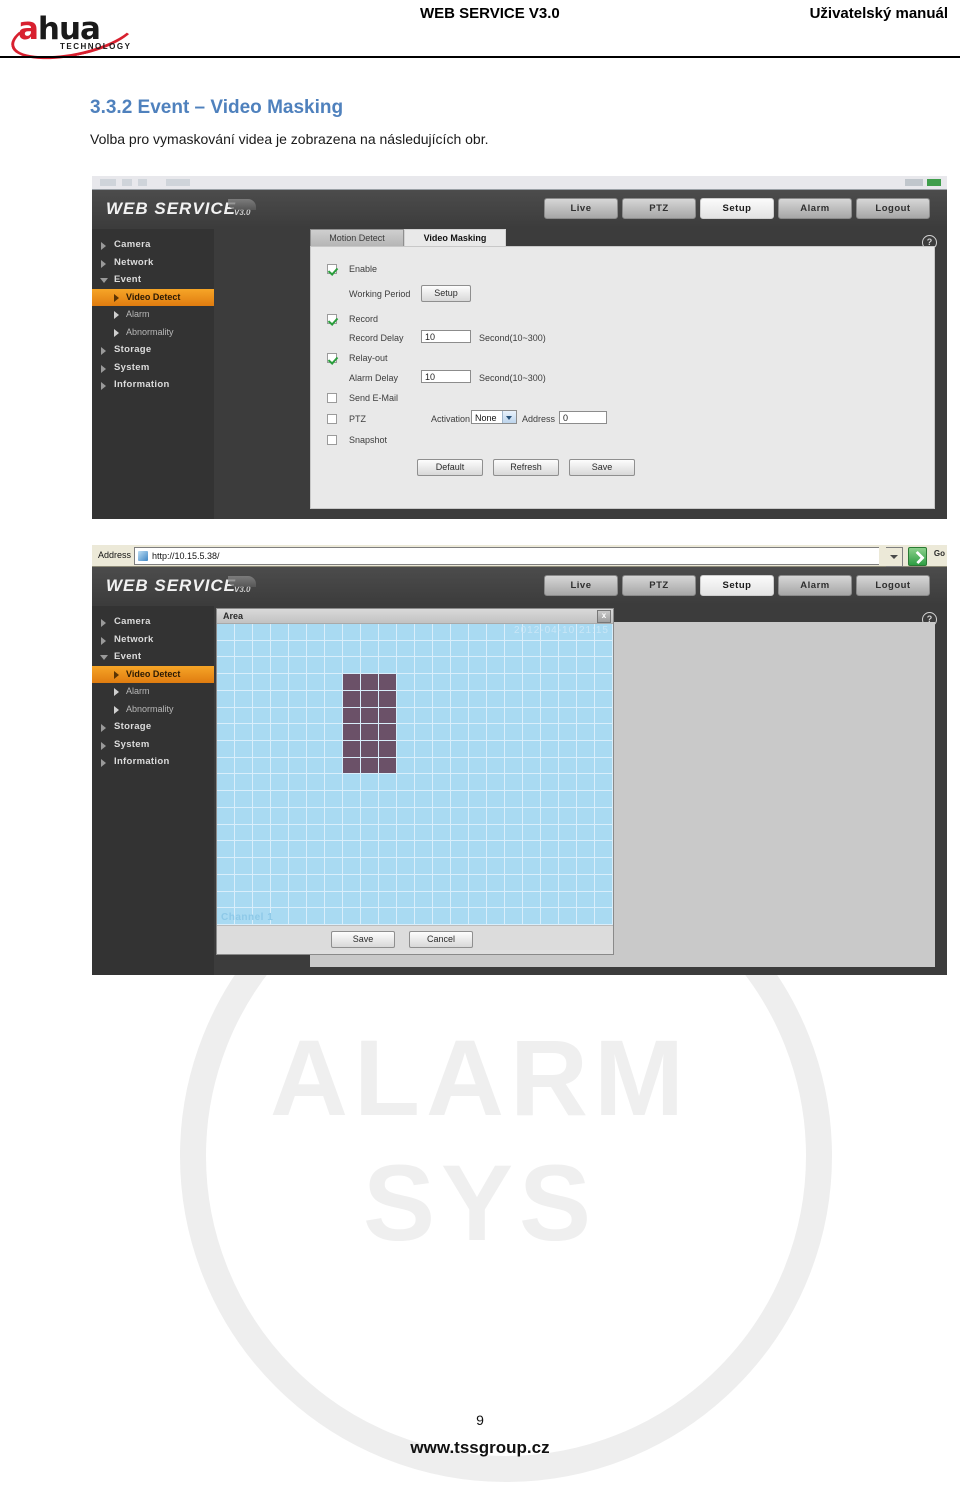  What do you see at coordinates (506, 556) in the screenshot?
I see `address-input: http://10.15.5.38/` at bounding box center [506, 556].